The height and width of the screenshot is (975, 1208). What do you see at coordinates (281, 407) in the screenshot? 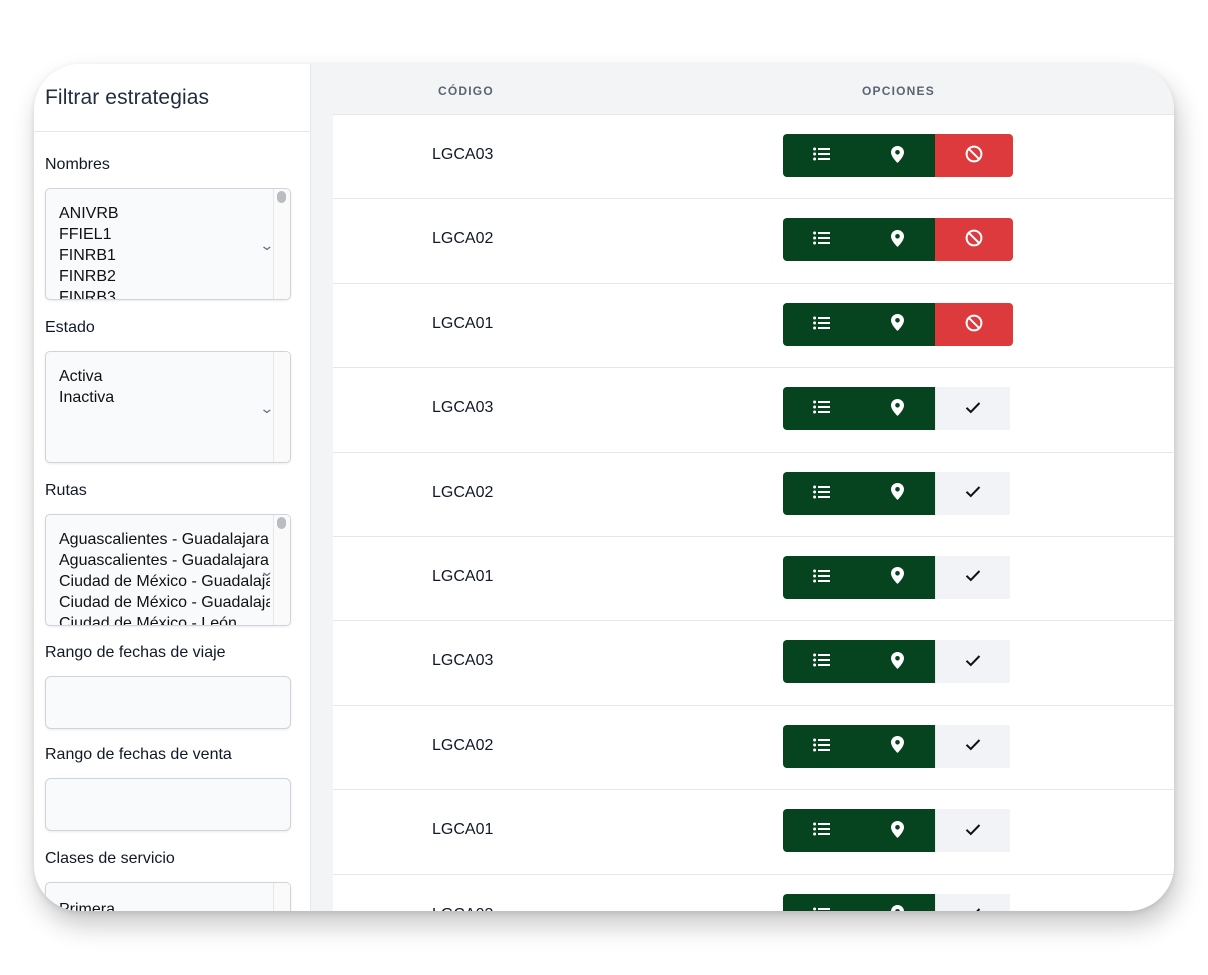
I see `estado-scrollbar` at bounding box center [281, 407].